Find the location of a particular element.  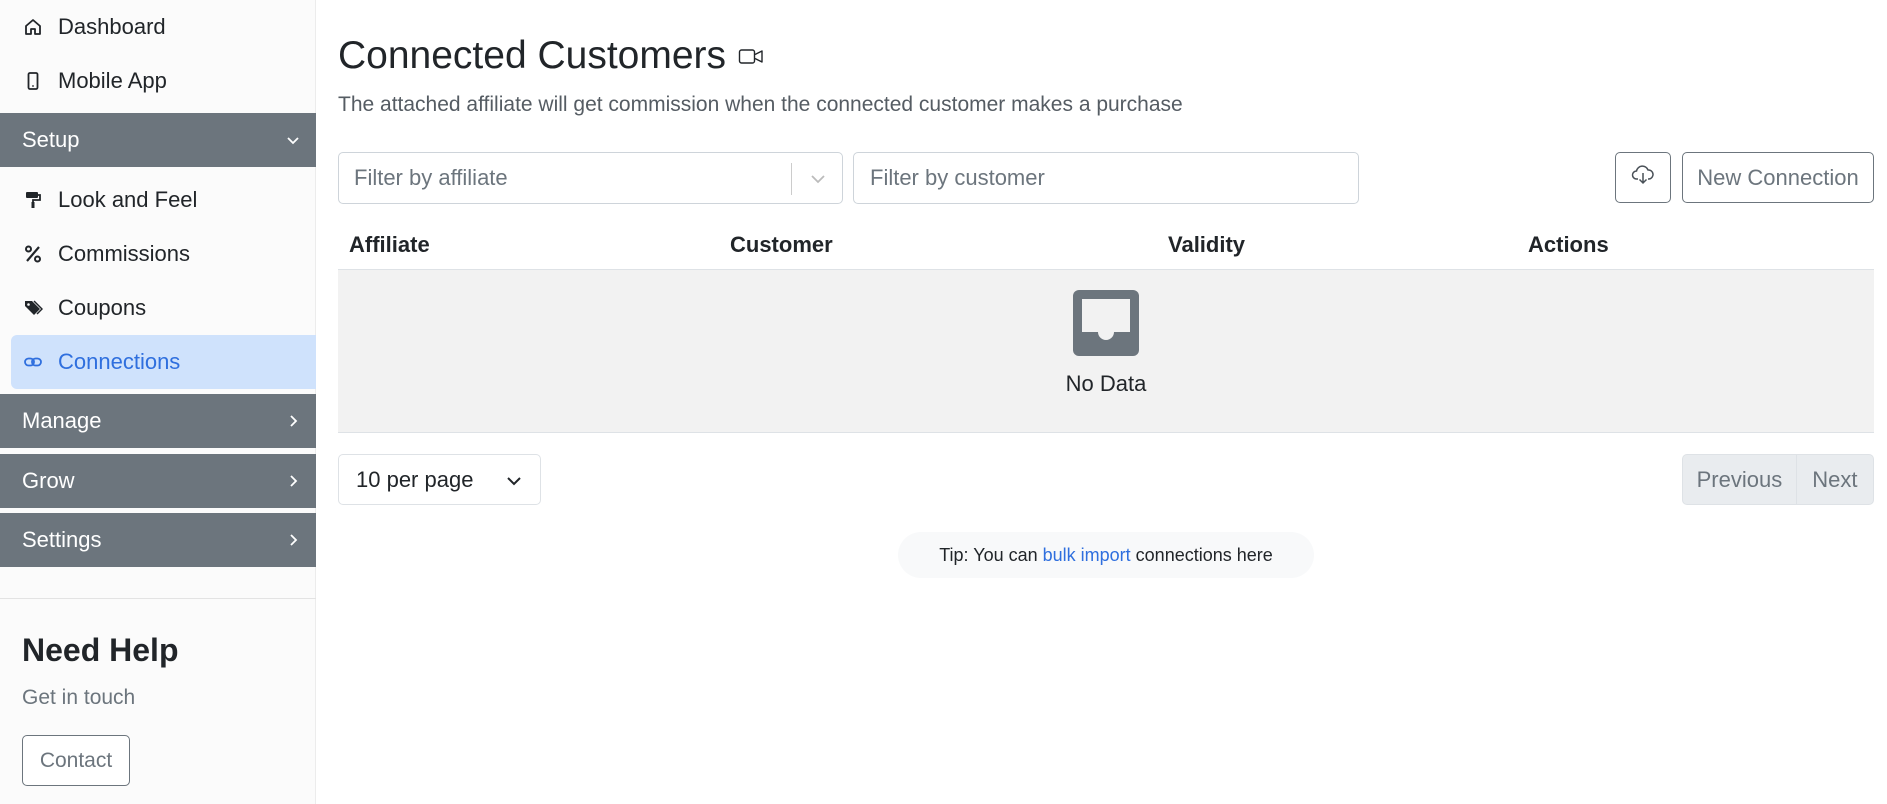

bulk-import-link: bulk import is located at coordinates (1087, 555).